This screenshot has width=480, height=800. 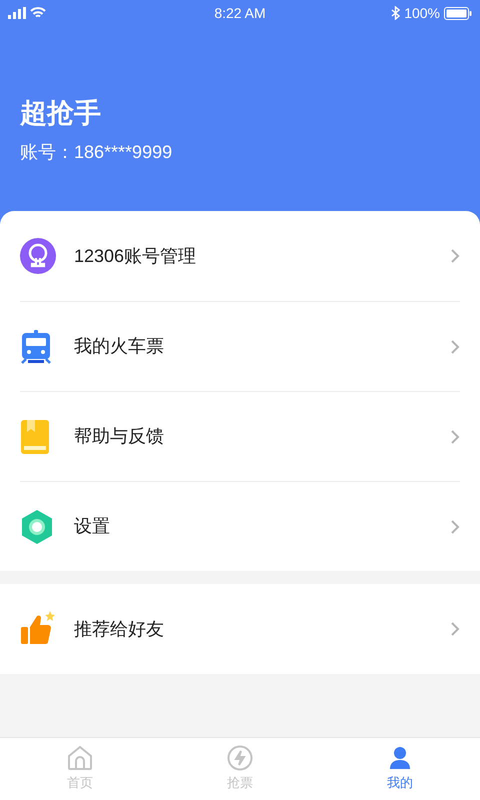 What do you see at coordinates (400, 758) in the screenshot?
I see `person-icon` at bounding box center [400, 758].